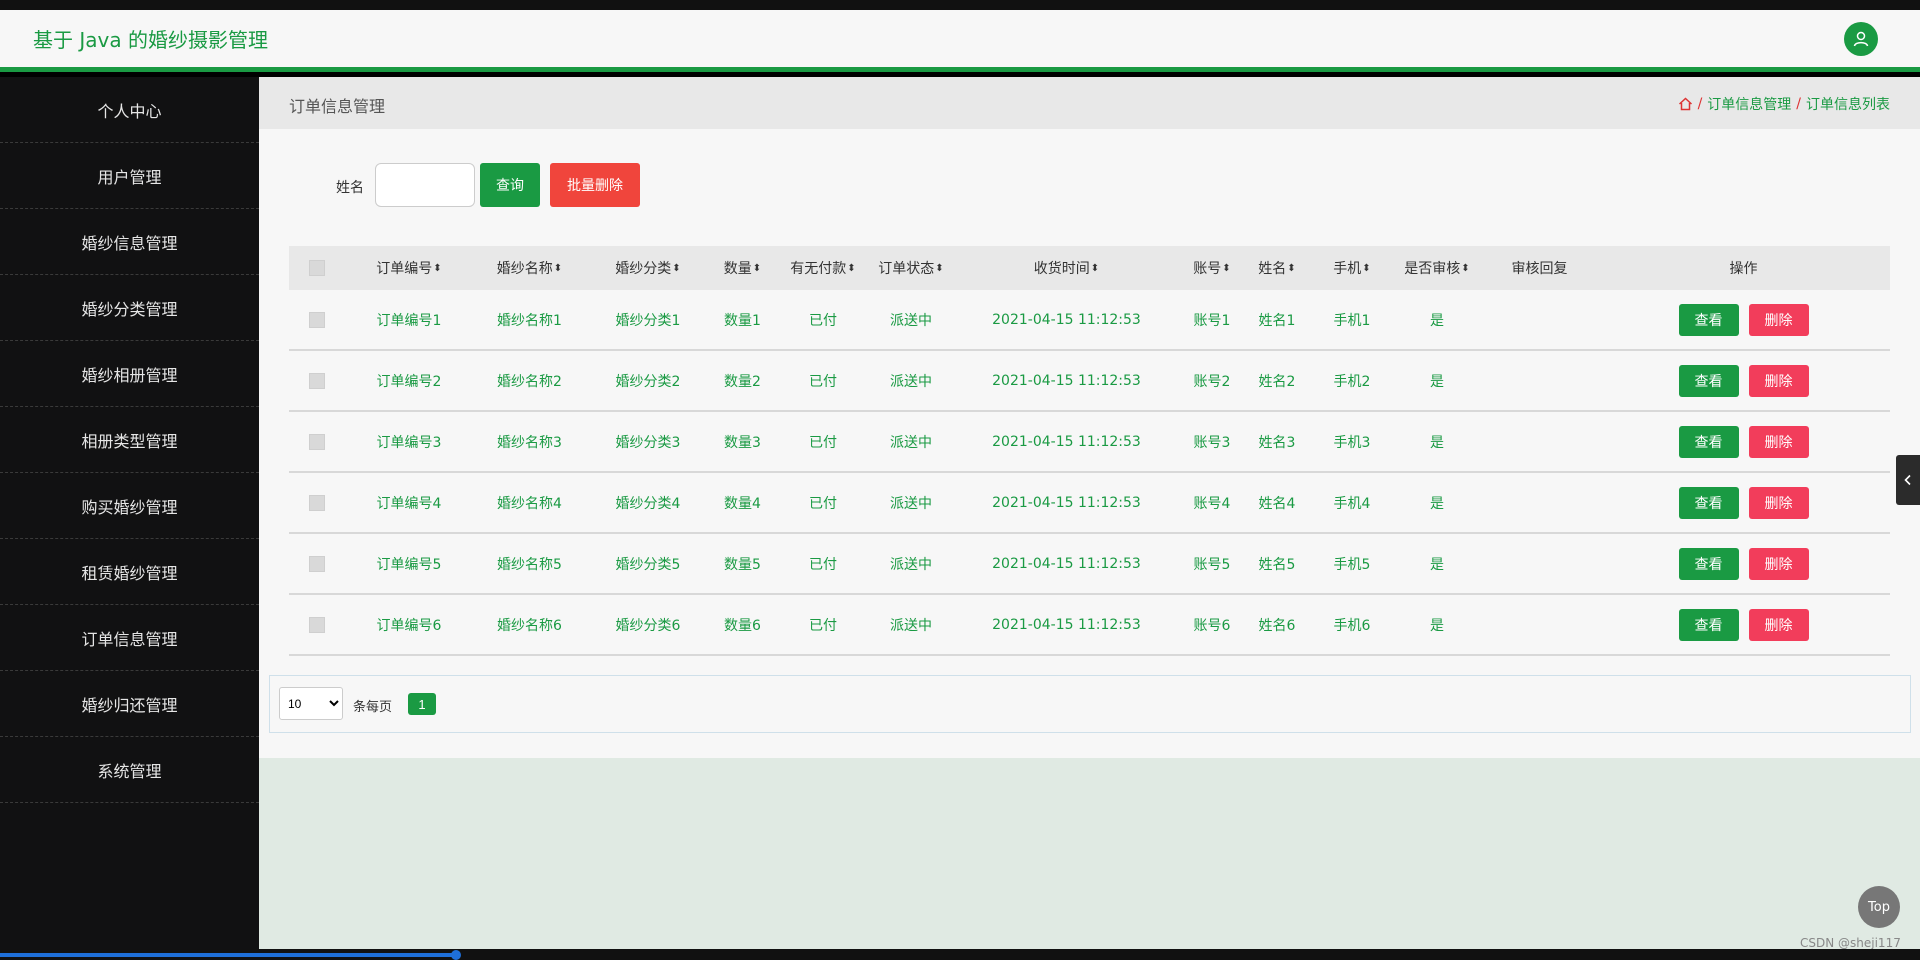 The width and height of the screenshot is (1920, 960). Describe the element at coordinates (1212, 564) in the screenshot. I see `cell-account: 账号5` at that location.